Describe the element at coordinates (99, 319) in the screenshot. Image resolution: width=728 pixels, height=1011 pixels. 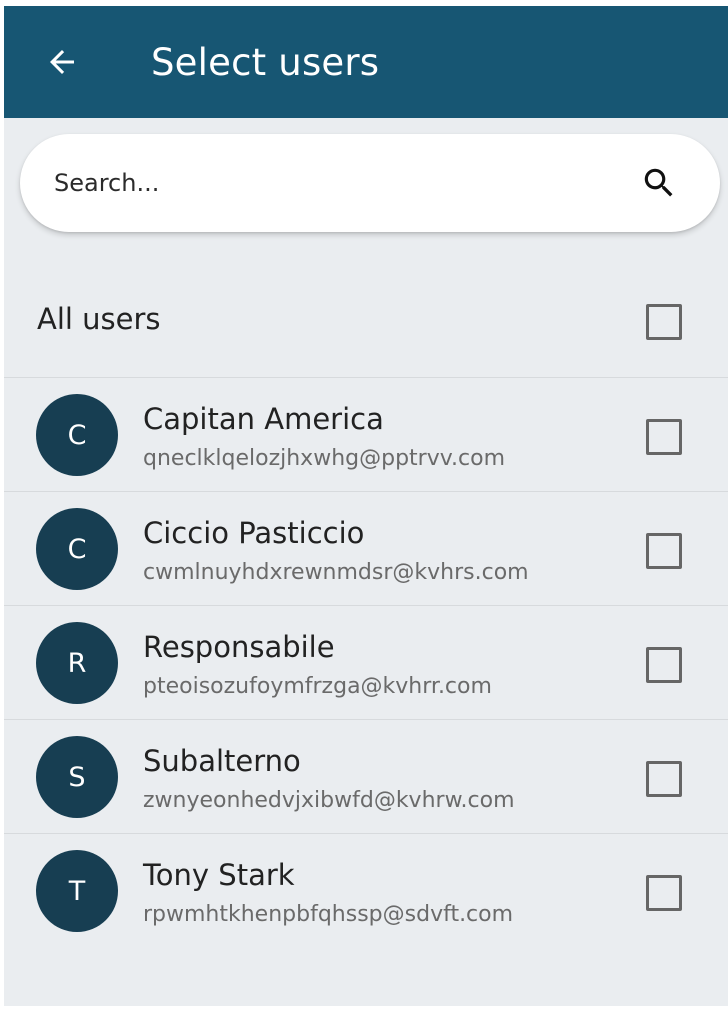
I see `all-users-label: All users` at that location.